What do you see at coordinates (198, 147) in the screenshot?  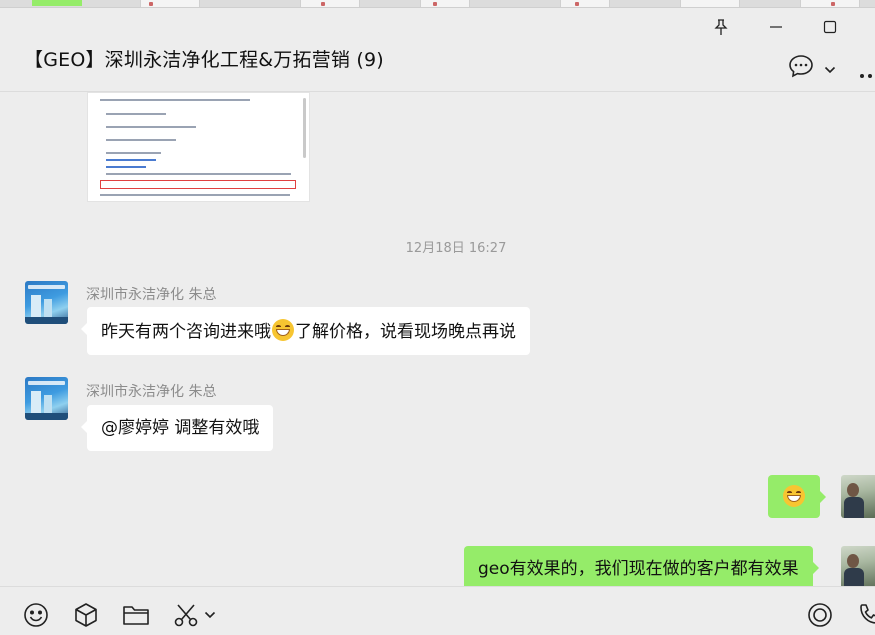 I see `document-image-message` at bounding box center [198, 147].